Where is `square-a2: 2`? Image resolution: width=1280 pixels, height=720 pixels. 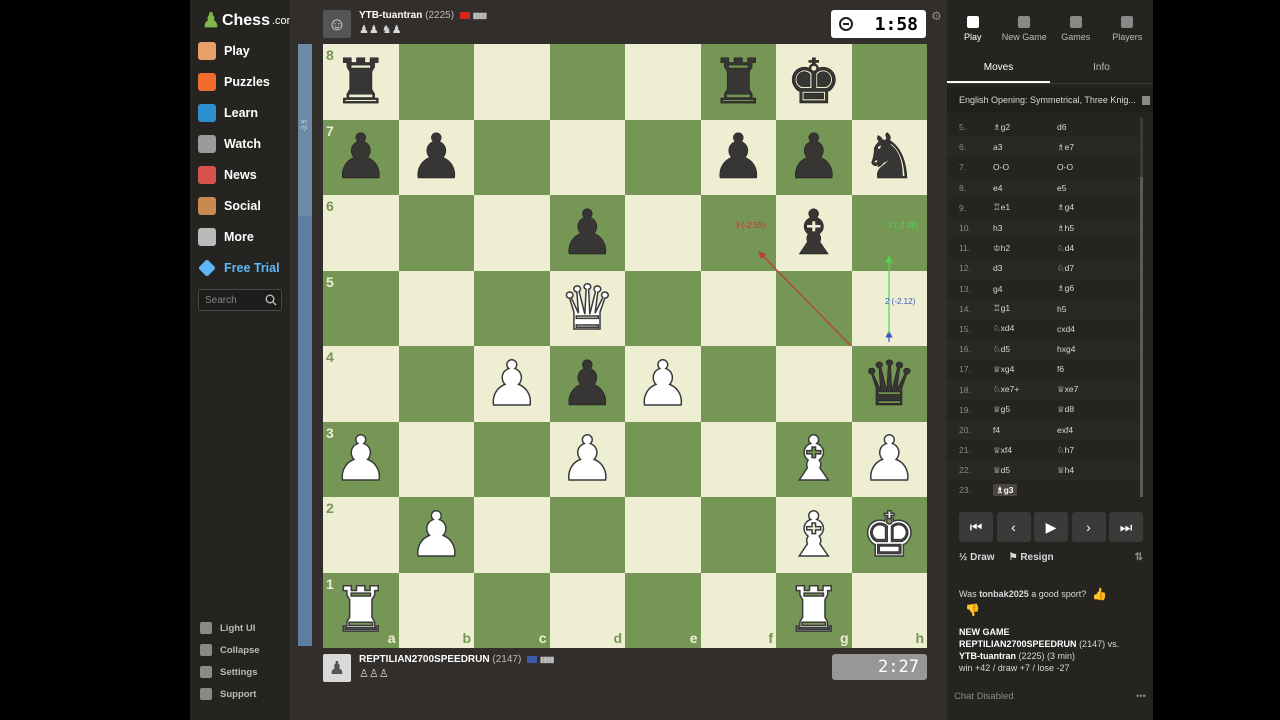
square-a2: 2 is located at coordinates (361, 535).